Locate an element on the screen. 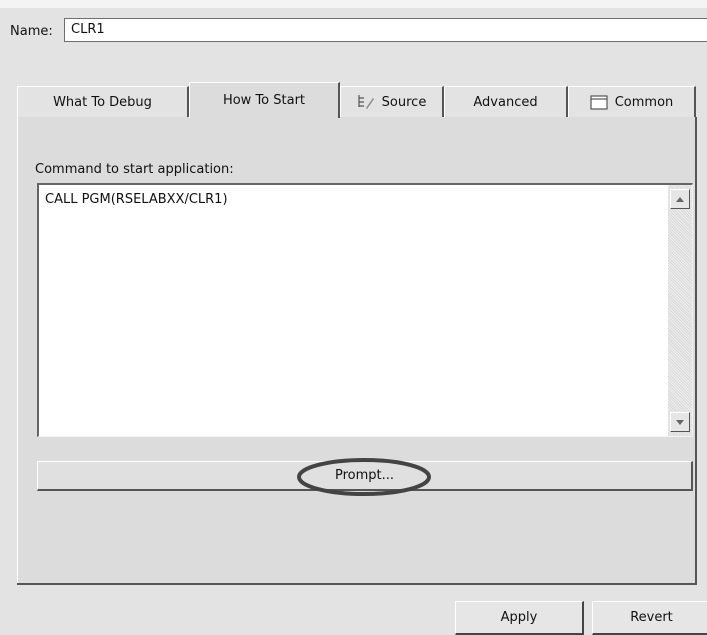  scroll-down-button is located at coordinates (680, 422).